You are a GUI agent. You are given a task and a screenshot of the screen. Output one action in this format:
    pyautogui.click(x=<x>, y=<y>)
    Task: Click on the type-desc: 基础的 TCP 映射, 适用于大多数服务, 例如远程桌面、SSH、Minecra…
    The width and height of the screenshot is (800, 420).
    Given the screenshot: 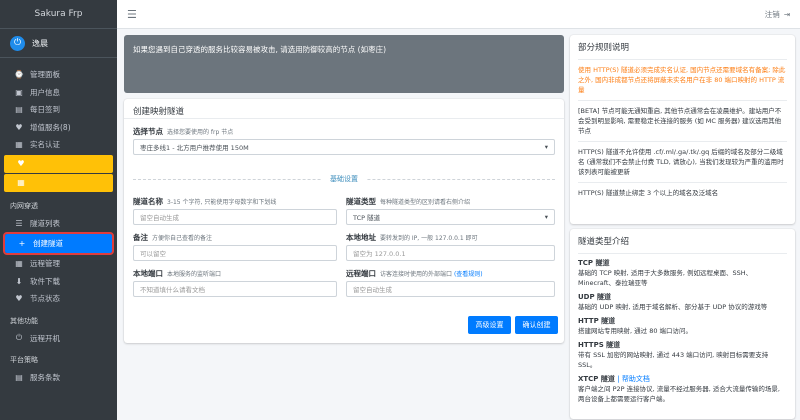 What is the action you would take?
    pyautogui.click(x=665, y=278)
    